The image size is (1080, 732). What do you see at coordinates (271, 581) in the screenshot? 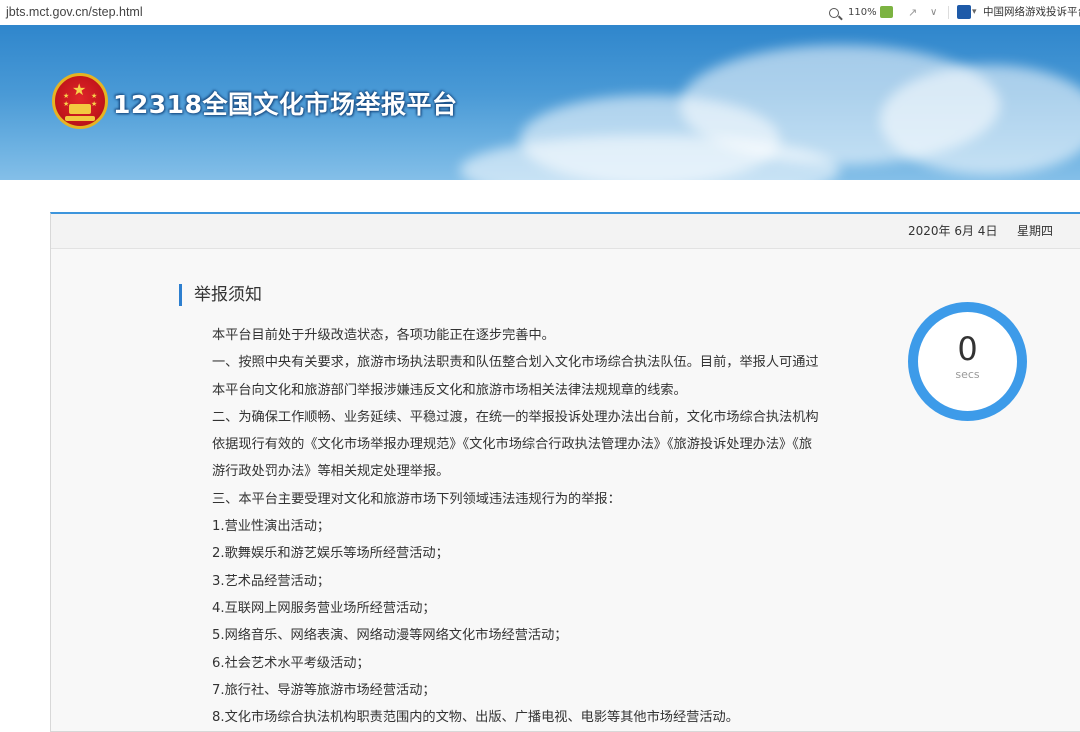
I see `list-item: 3.艺术品经营活动；` at bounding box center [271, 581].